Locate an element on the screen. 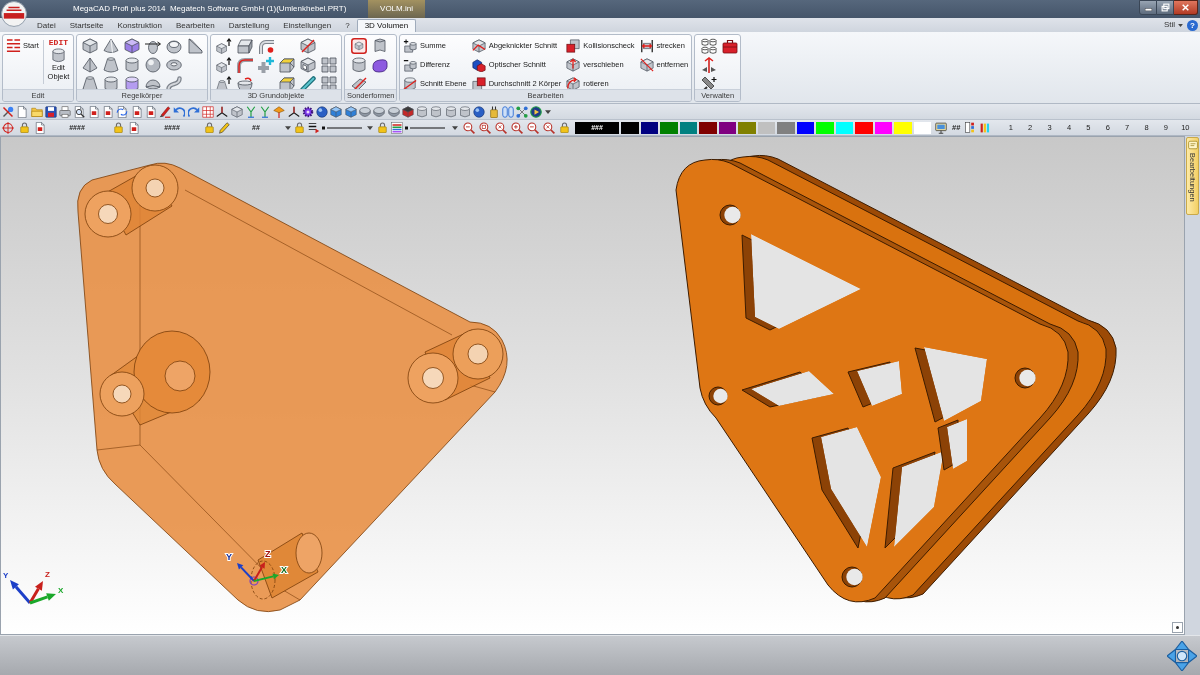 Image resolution: width=1200 pixels, height=675 pixels. redo-icon is located at coordinates (193, 111).